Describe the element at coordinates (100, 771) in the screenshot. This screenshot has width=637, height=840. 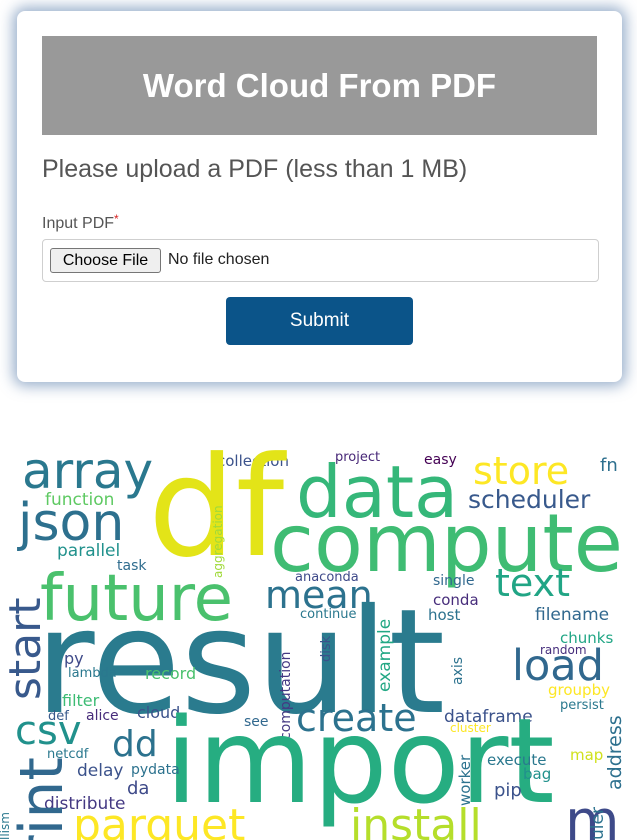
I see `cloud-word: delay` at that location.